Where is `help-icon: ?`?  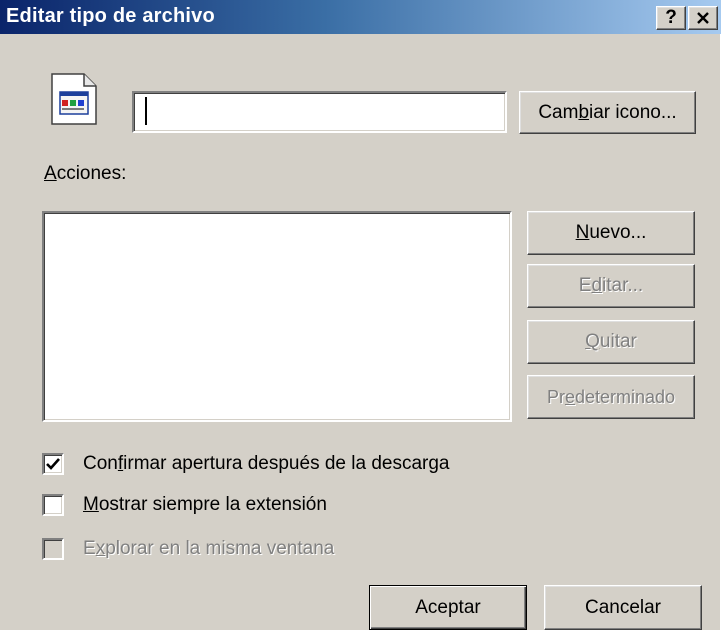
help-icon: ? is located at coordinates (671, 17).